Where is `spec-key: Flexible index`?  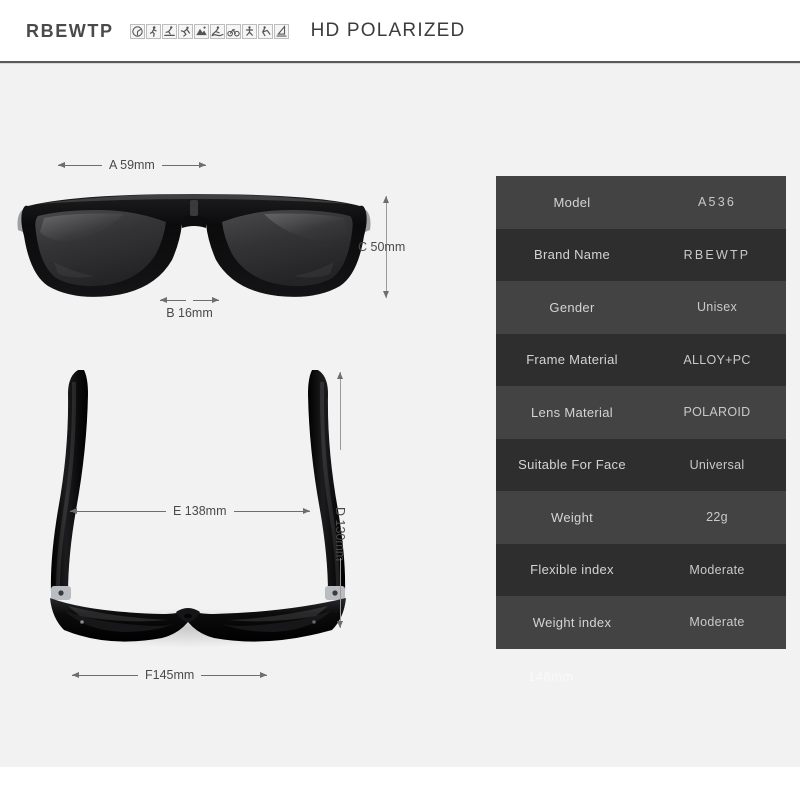
spec-key: Flexible index is located at coordinates (572, 570).